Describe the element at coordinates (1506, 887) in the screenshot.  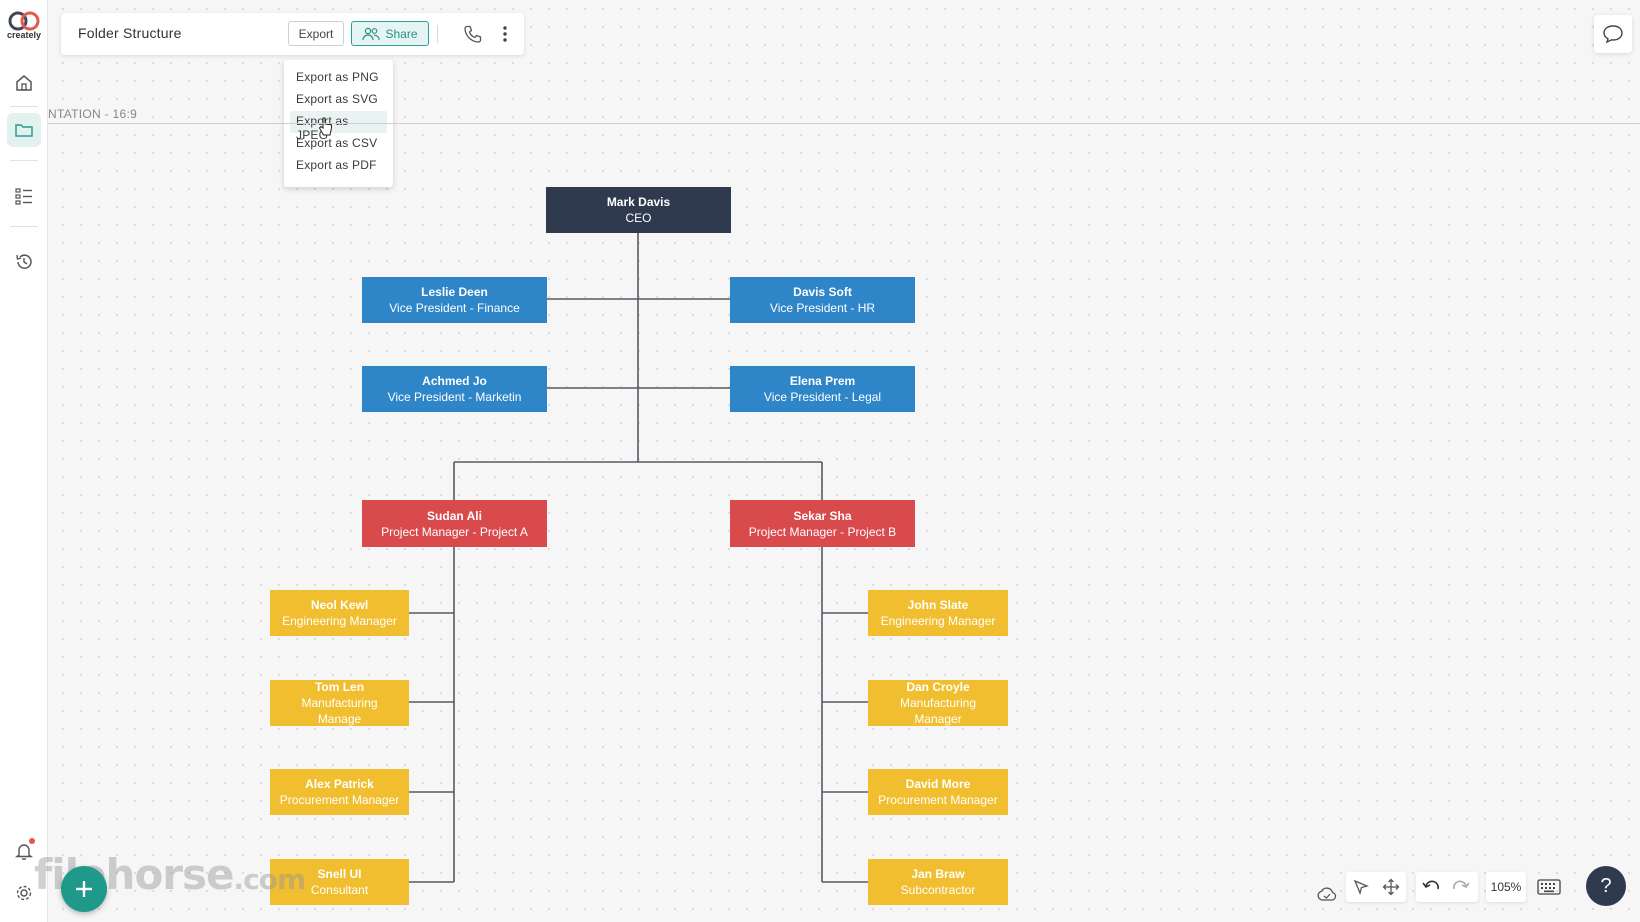
I see `zoom-level: 105%` at that location.